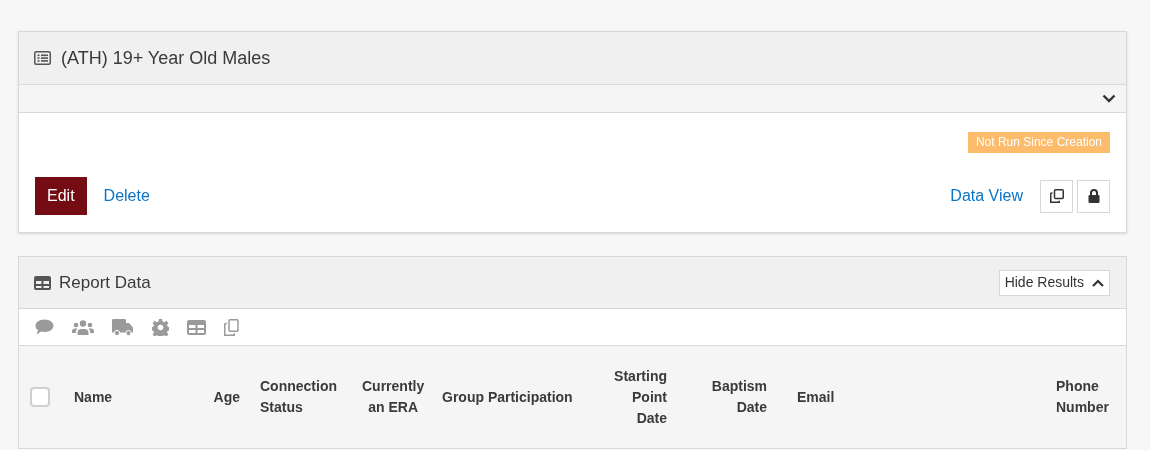  I want to click on list-icon, so click(42, 58).